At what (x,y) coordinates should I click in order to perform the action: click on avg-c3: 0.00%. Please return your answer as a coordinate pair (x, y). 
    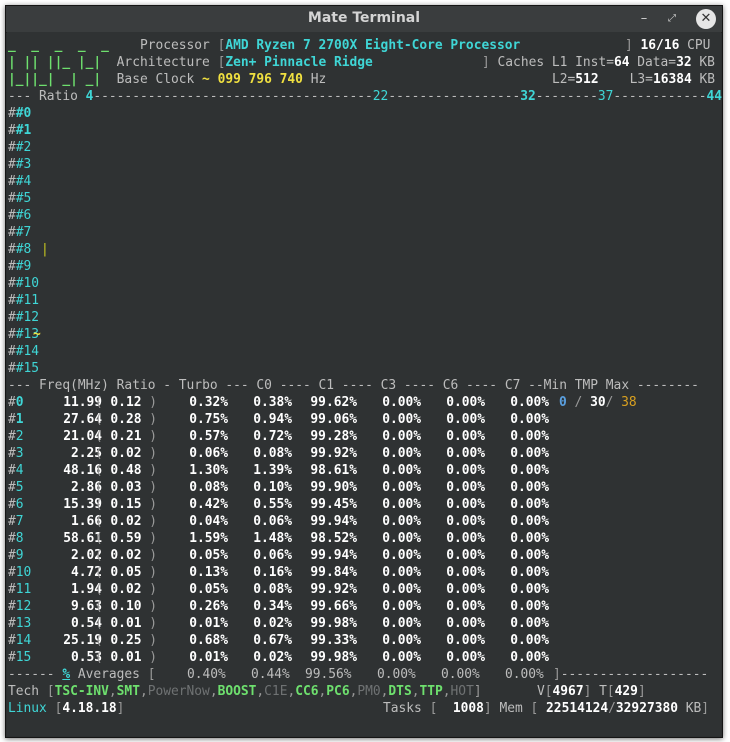
    Looking at the image, I should click on (396, 674).